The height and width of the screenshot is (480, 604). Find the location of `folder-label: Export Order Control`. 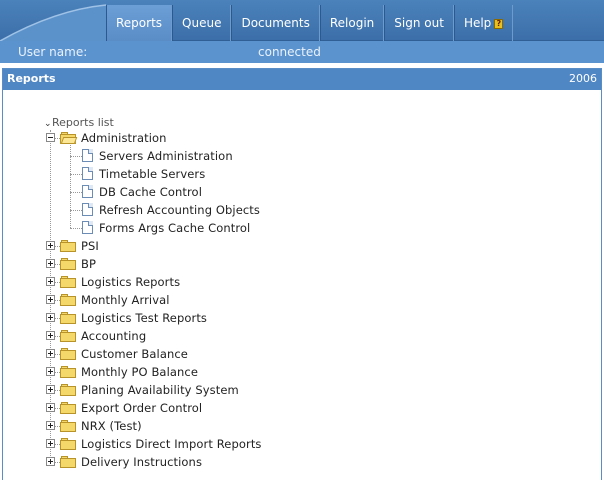

folder-label: Export Order Control is located at coordinates (141, 408).